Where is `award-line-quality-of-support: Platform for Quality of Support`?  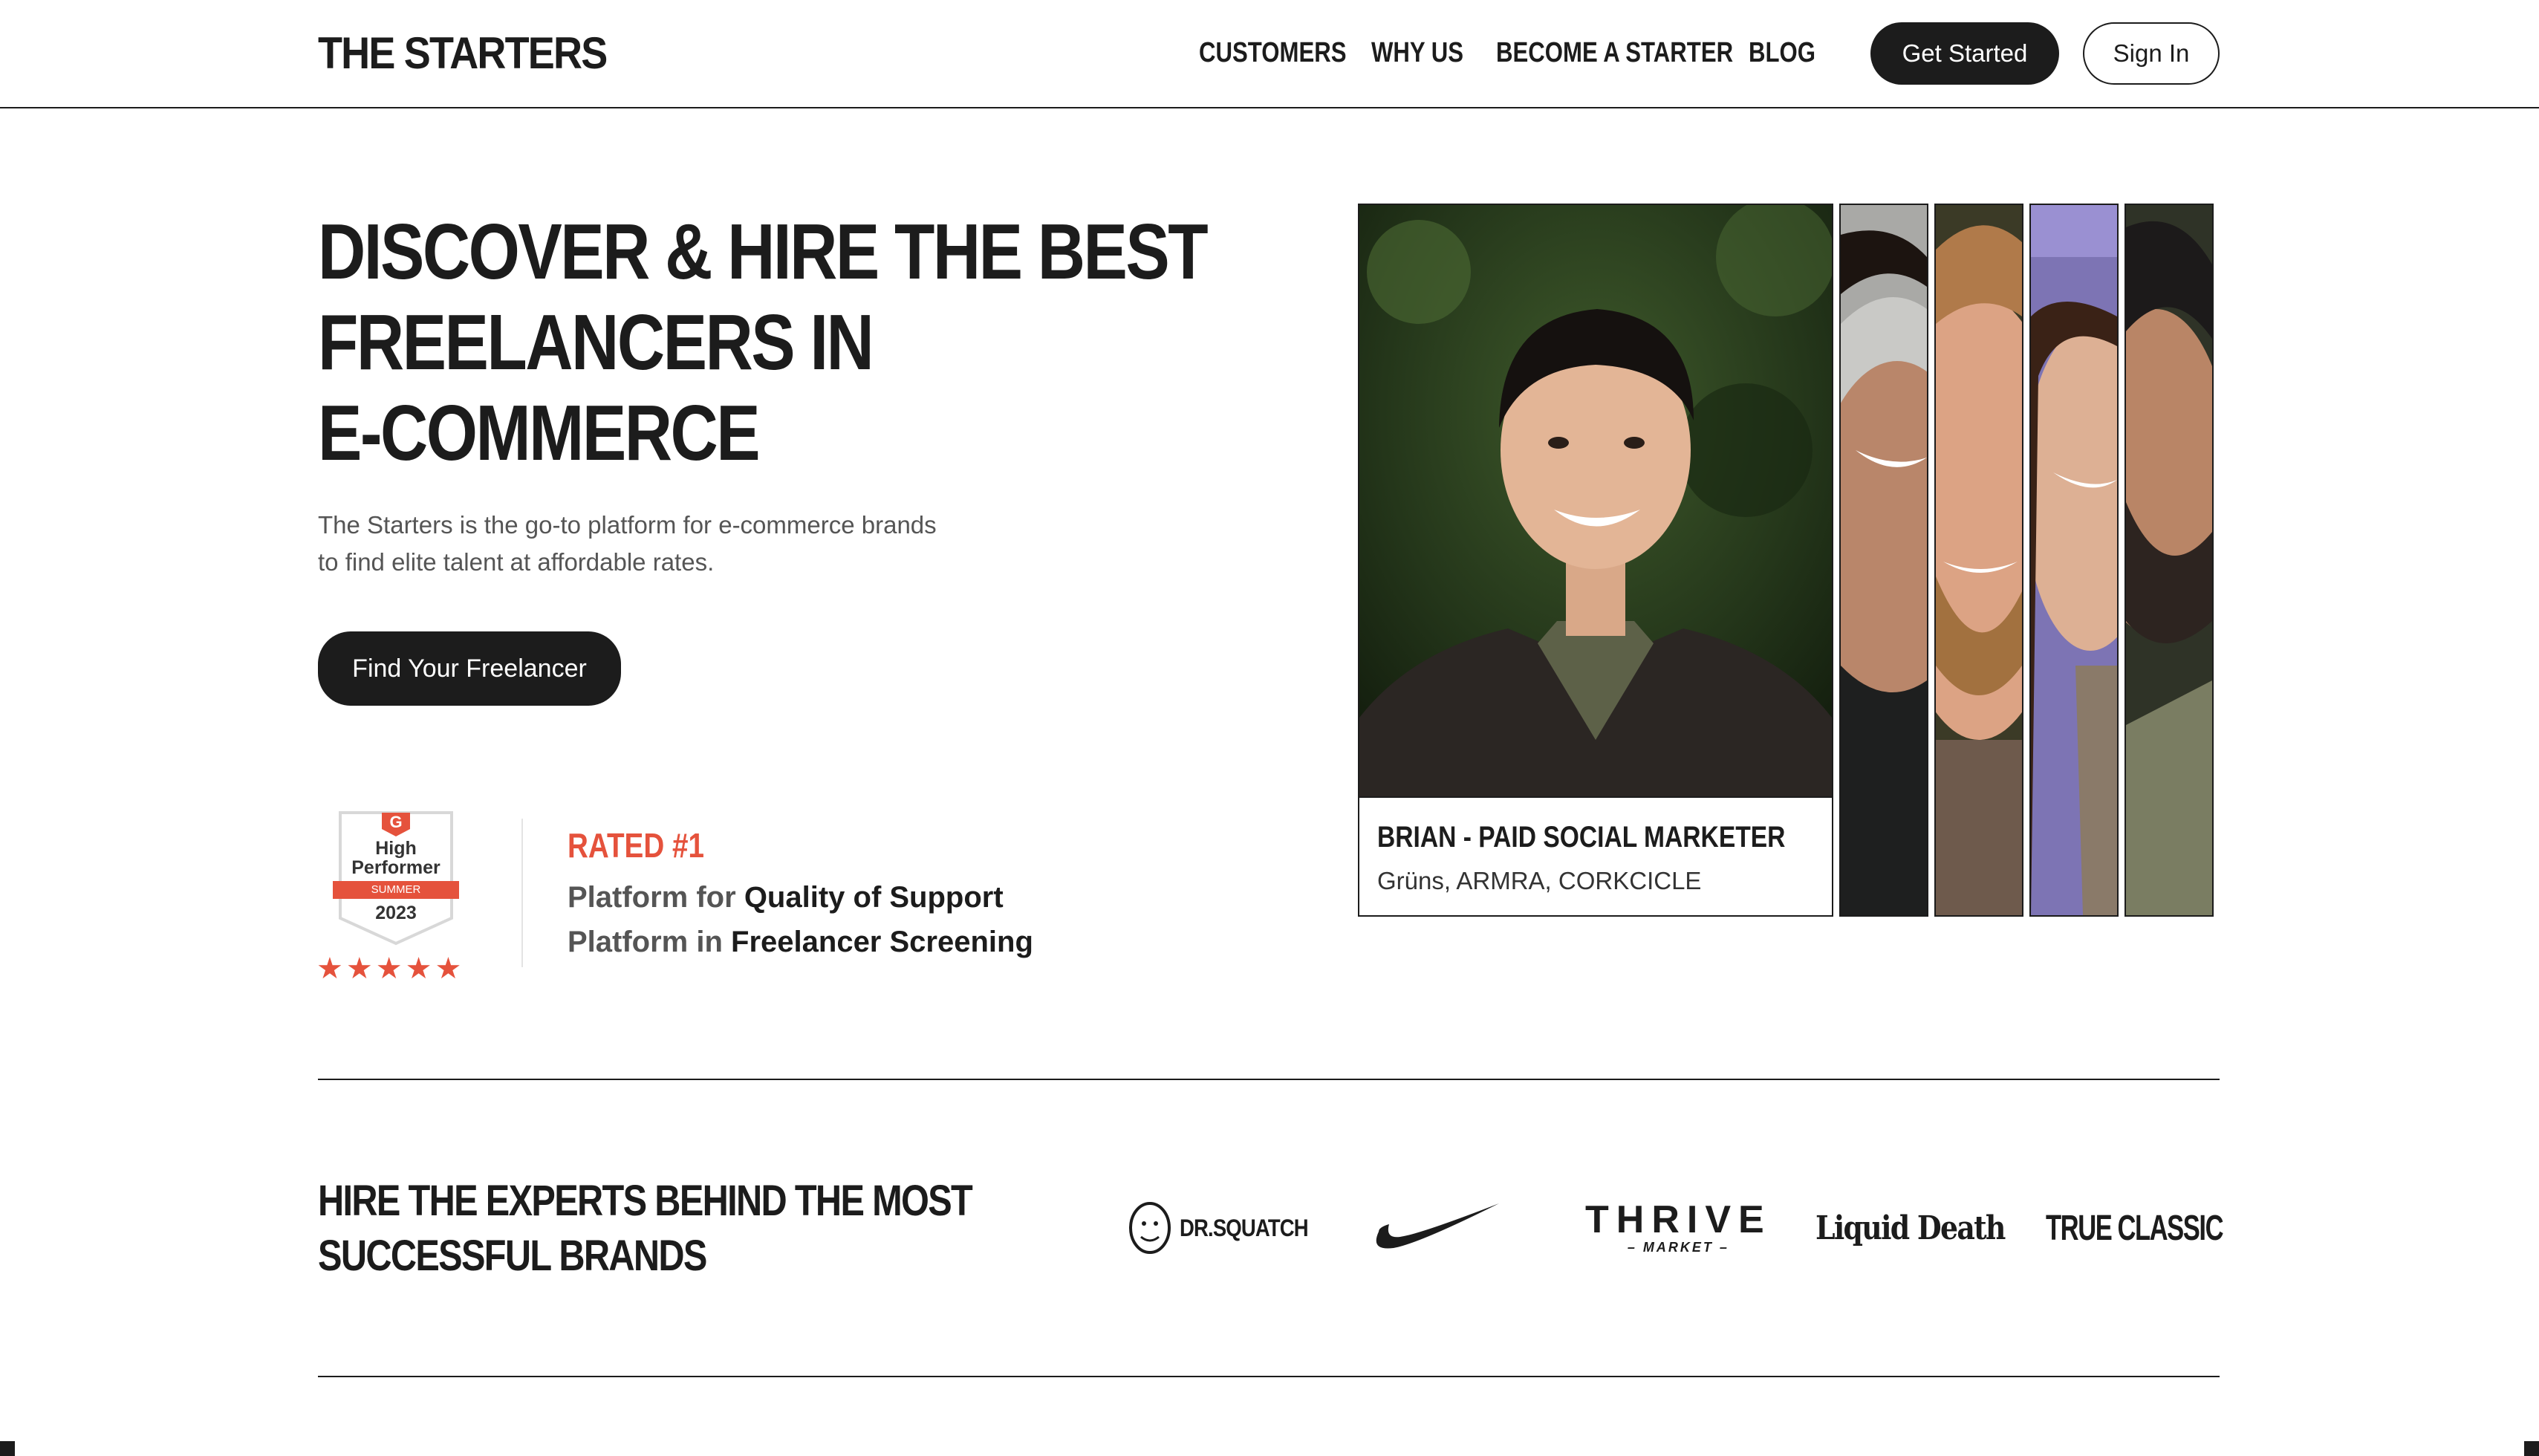 award-line-quality-of-support: Platform for Quality of Support is located at coordinates (786, 897).